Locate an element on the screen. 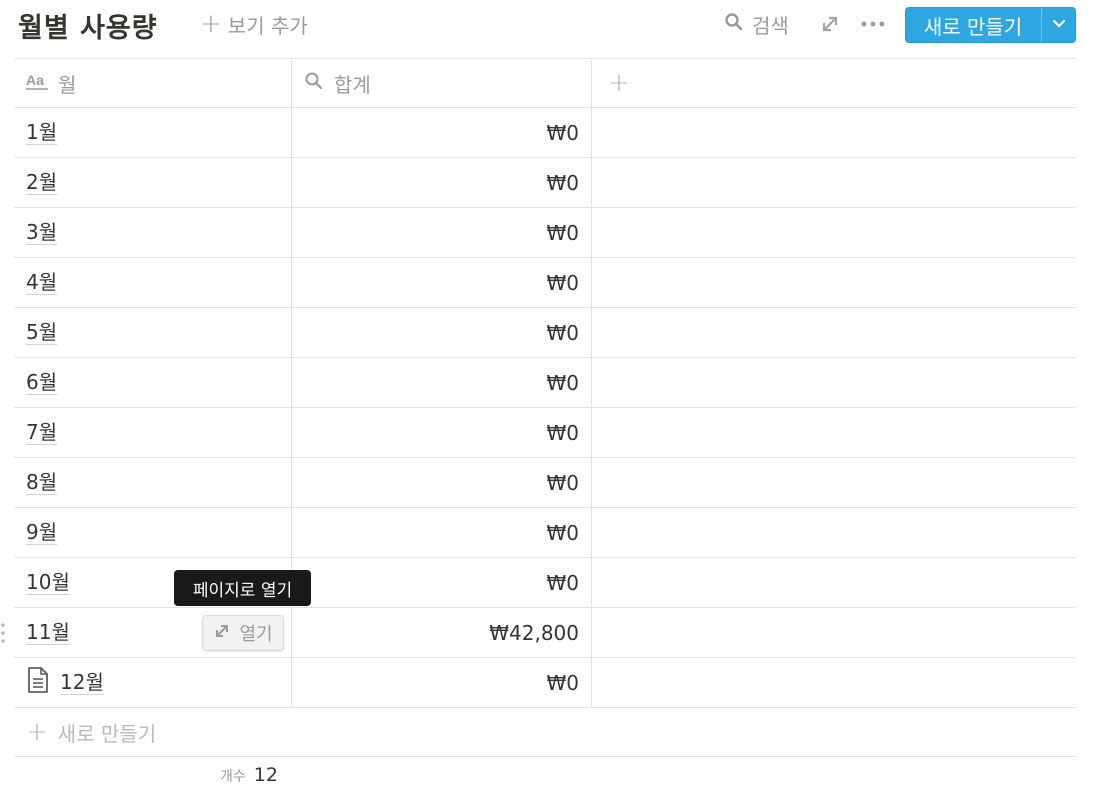 Image resolution: width=1098 pixels, height=805 pixels. row-name: 3월 is located at coordinates (42, 232).